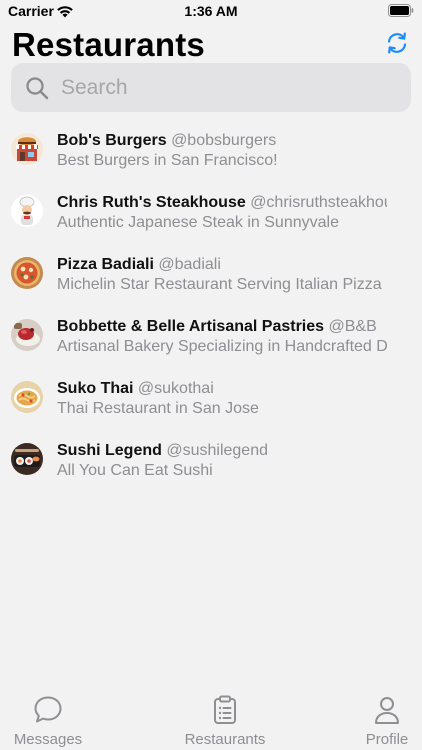  What do you see at coordinates (112, 140) in the screenshot?
I see `restaurant-name: Bob's Burgers` at bounding box center [112, 140].